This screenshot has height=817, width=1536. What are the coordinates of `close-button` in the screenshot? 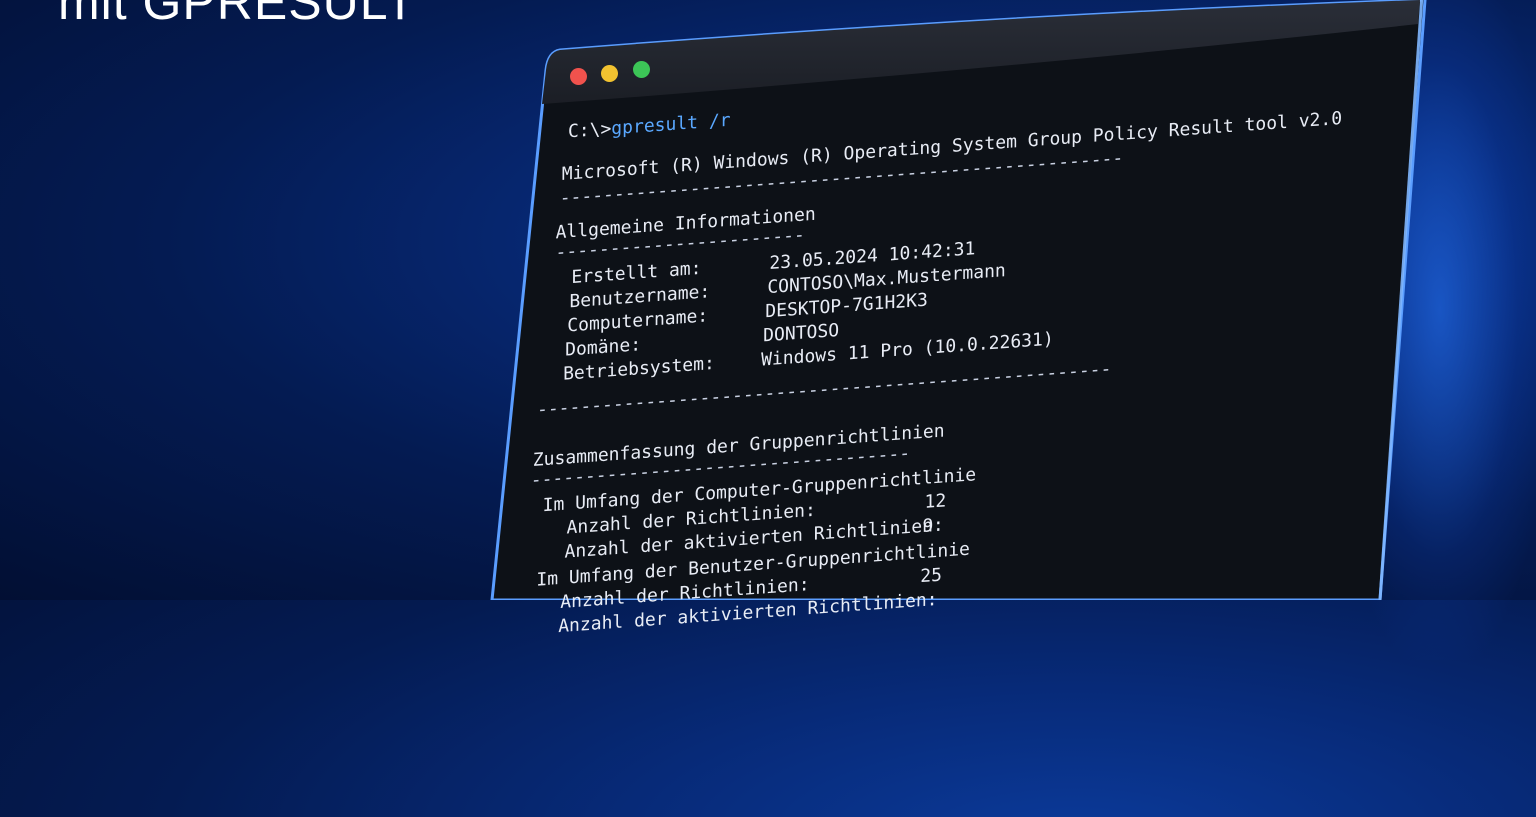 It's located at (578, 76).